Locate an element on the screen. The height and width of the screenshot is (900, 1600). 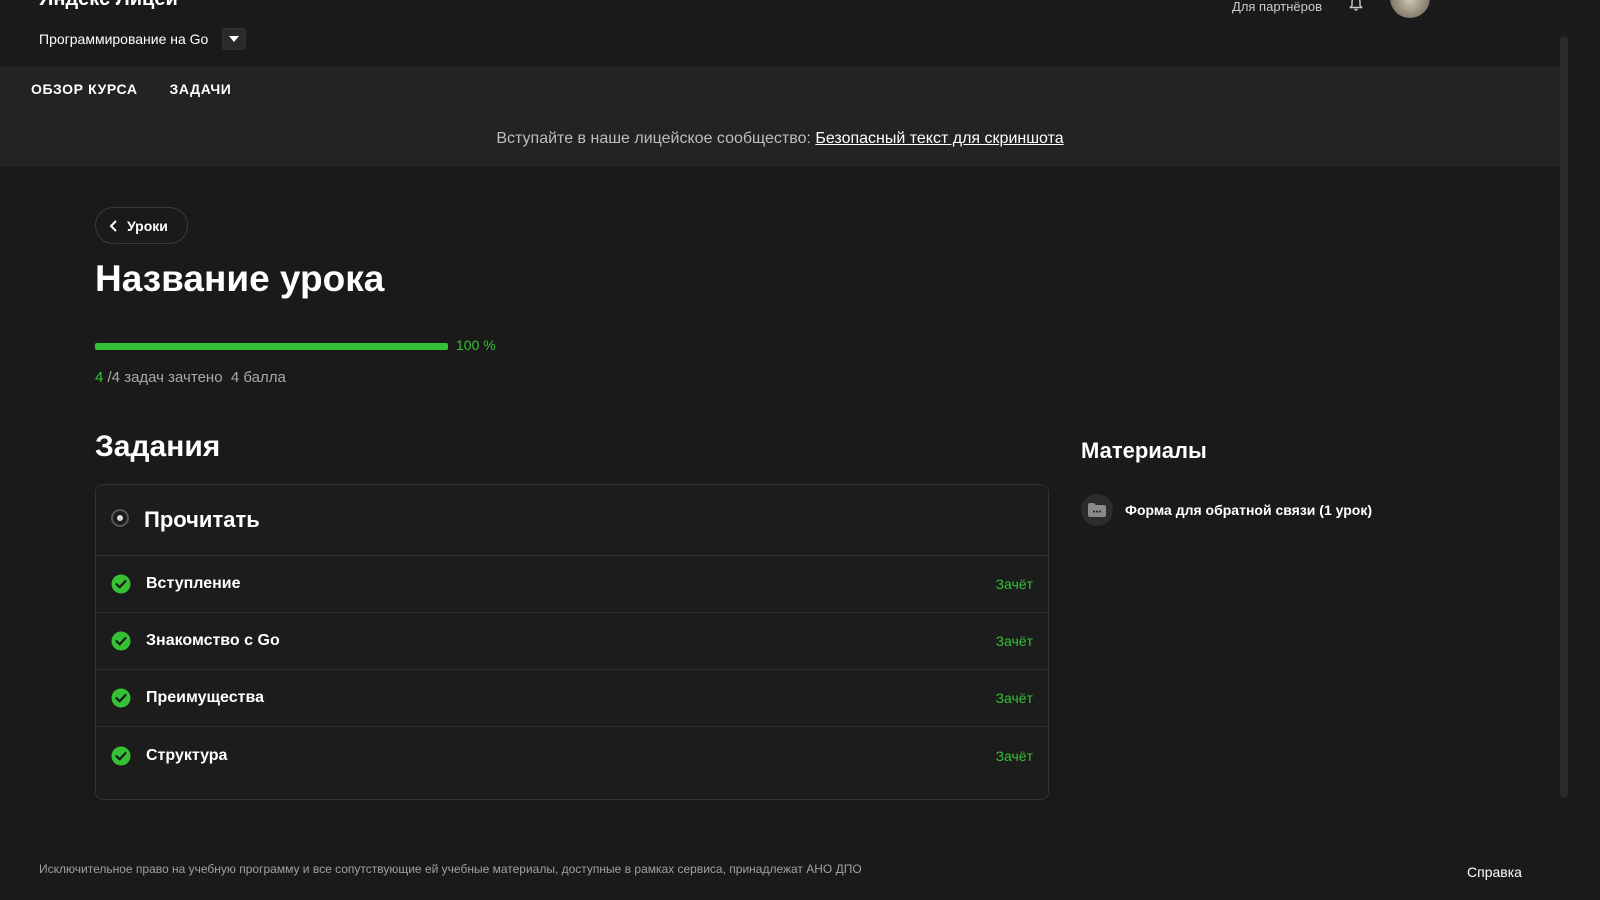
chevron-left-icon is located at coordinates (113, 225).